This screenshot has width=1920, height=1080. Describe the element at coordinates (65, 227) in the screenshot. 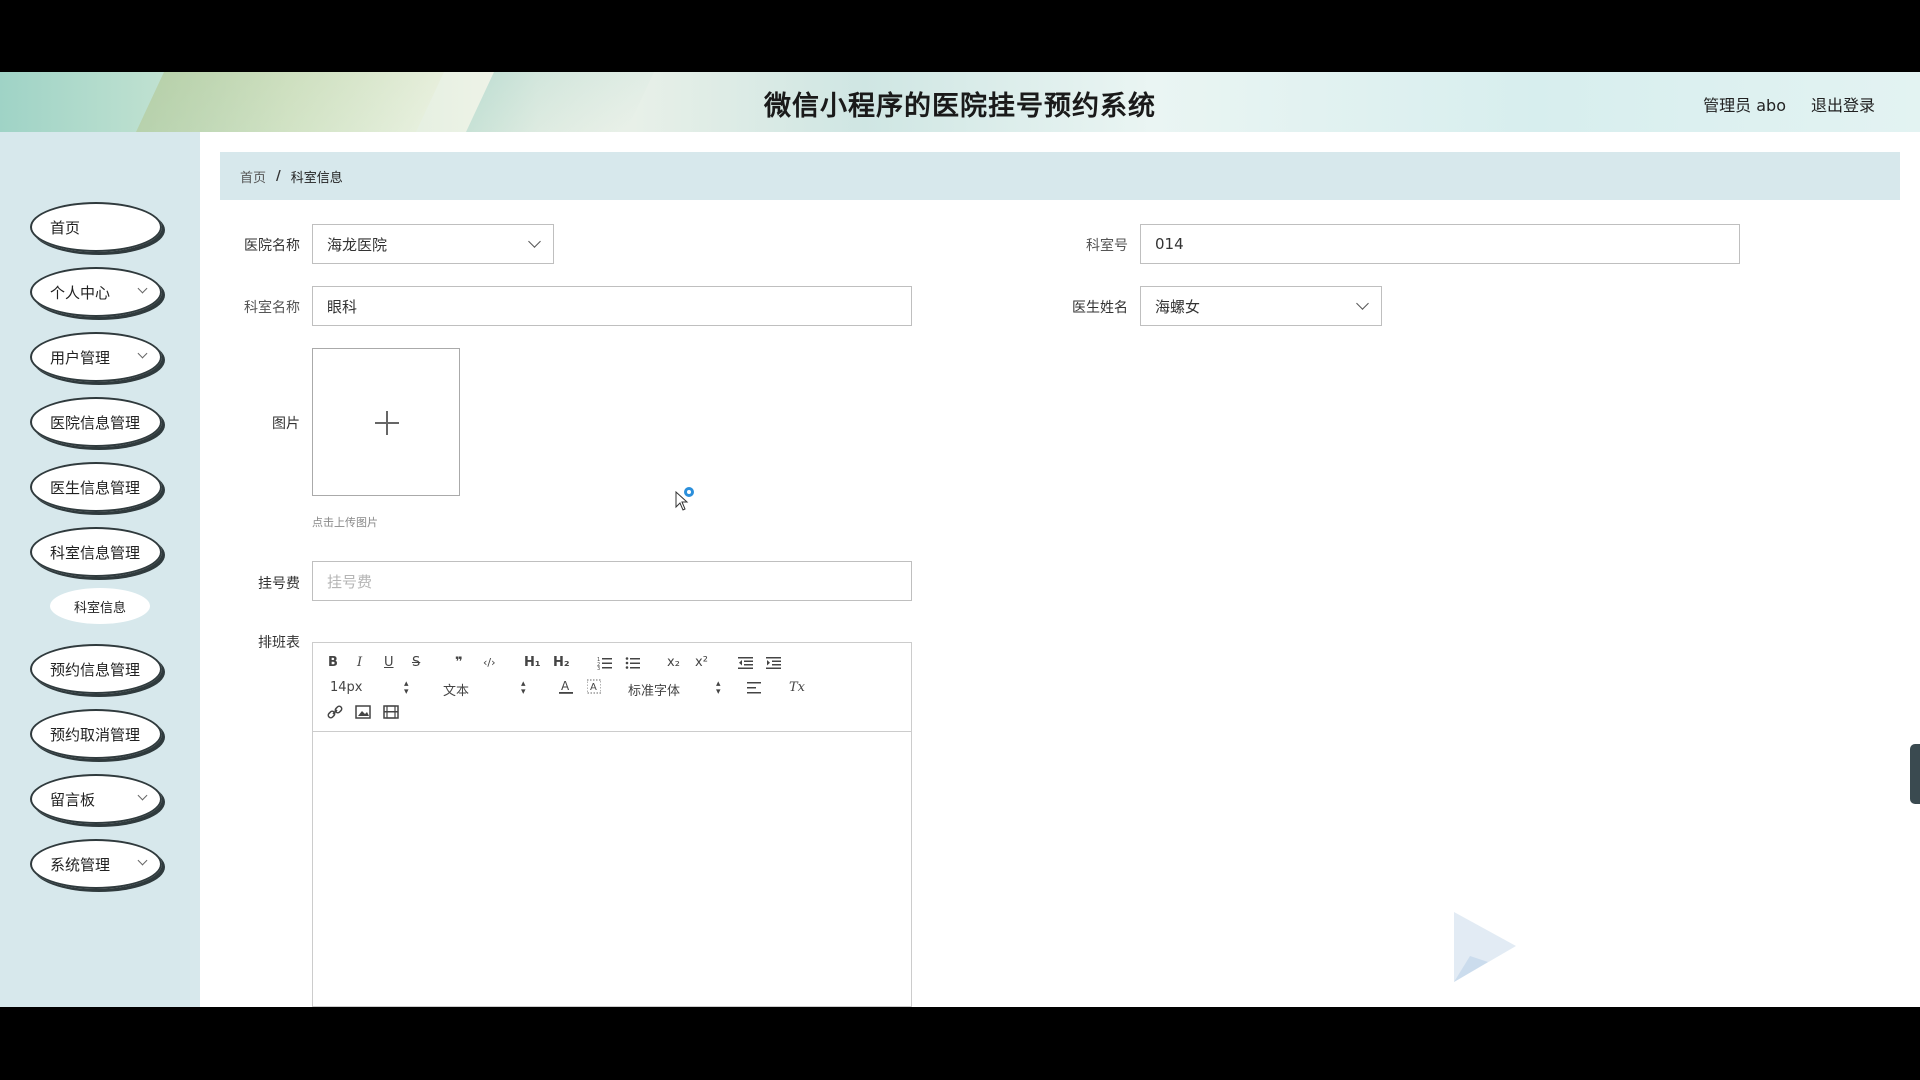

I see `sidebar-item-label: 首页` at that location.